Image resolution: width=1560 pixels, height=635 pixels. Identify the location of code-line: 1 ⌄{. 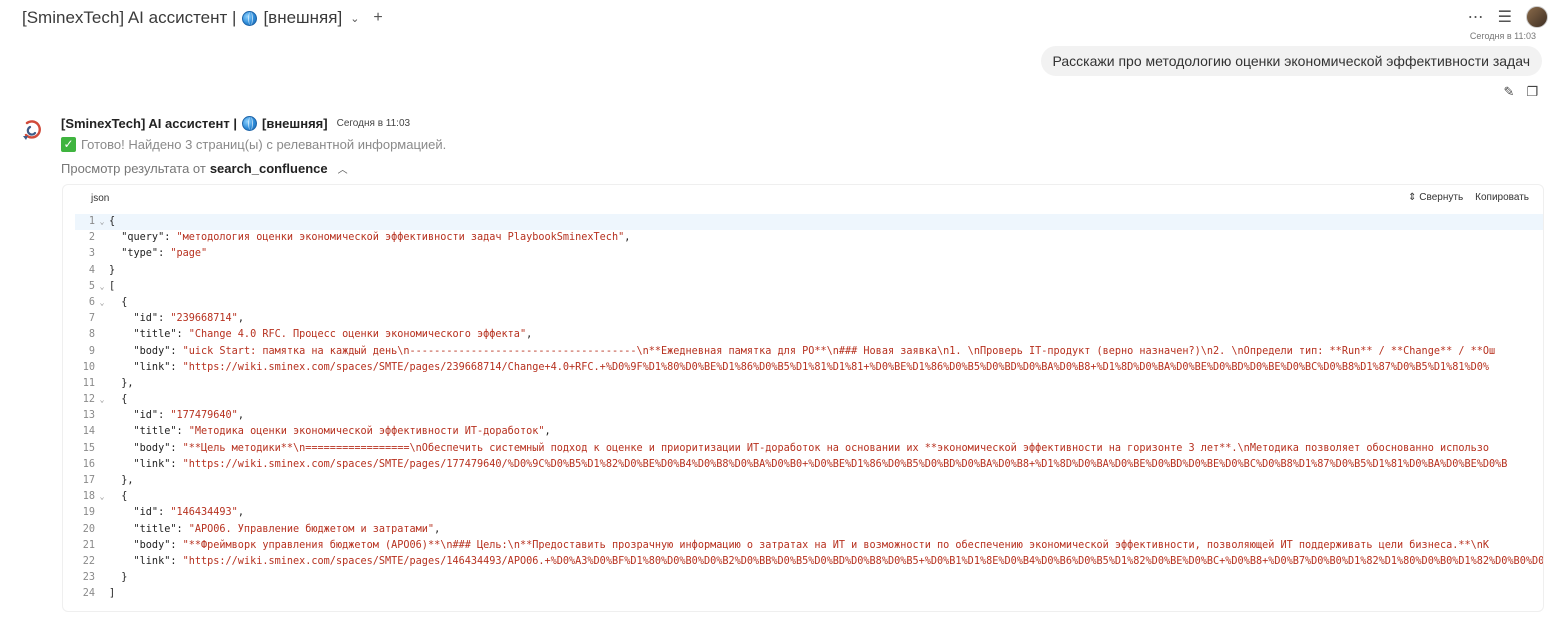
(809, 222).